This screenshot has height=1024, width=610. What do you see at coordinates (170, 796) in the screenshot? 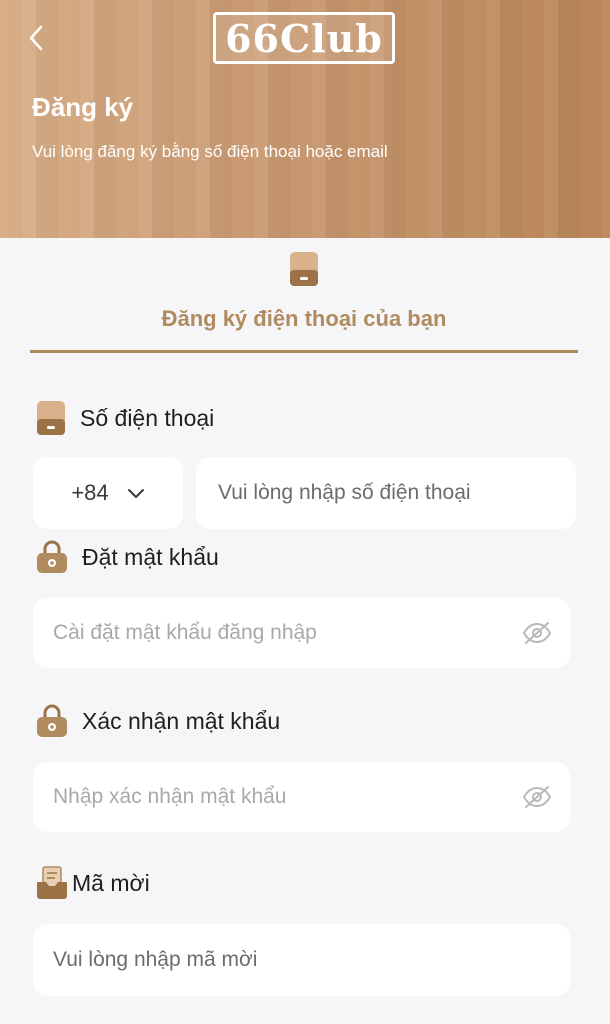
I see `confirm-password-placeholder: Nhập xác nhận mật khẩu` at bounding box center [170, 796].